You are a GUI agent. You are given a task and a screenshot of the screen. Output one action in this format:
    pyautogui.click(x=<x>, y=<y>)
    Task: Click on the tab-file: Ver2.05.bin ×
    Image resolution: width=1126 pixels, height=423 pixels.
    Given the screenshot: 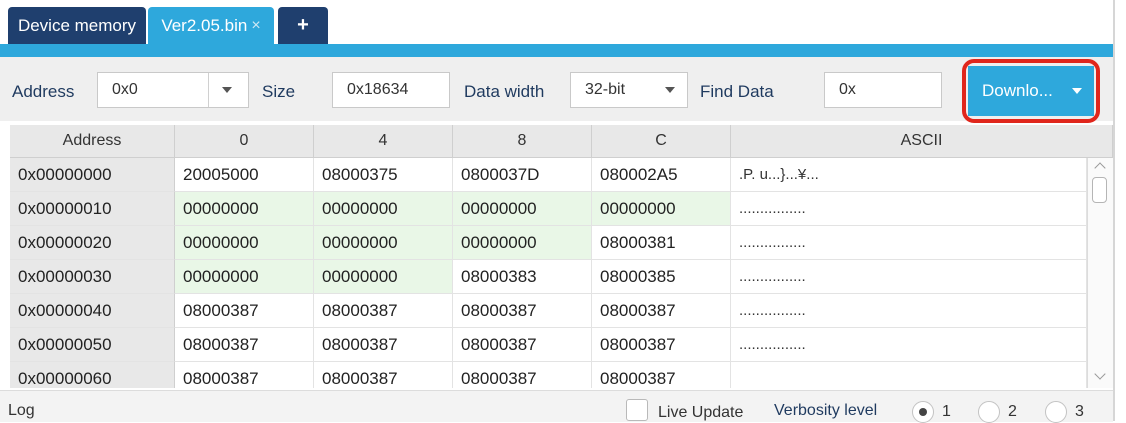 What is the action you would take?
    pyautogui.click(x=211, y=25)
    